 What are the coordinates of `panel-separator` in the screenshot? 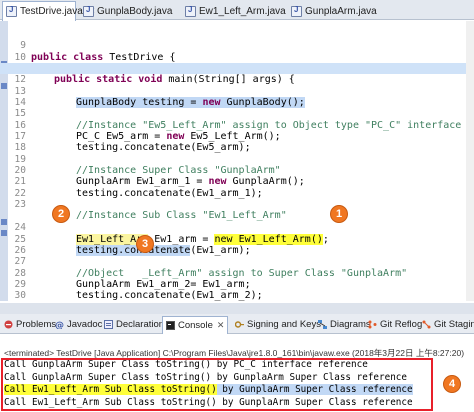 It's located at (237, 308).